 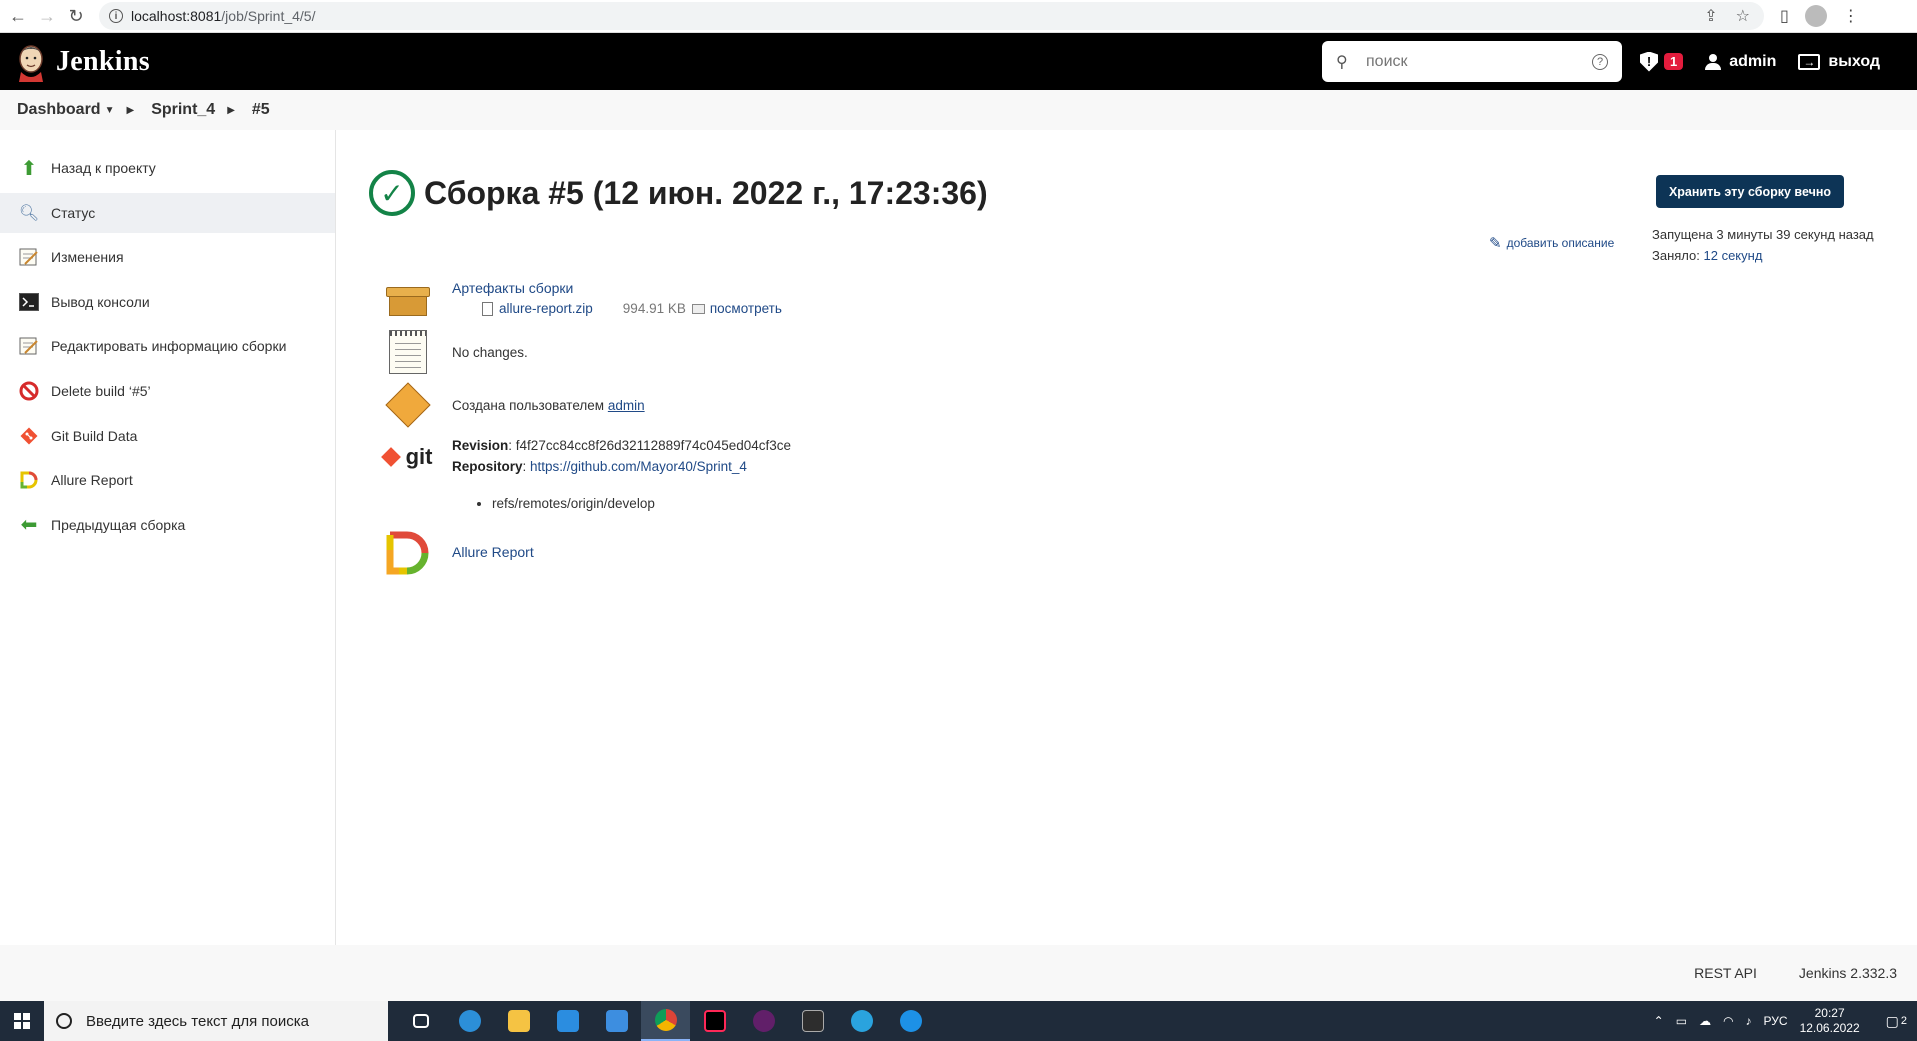 What do you see at coordinates (1784, 16) in the screenshot?
I see `side-panel-icon: ▯` at bounding box center [1784, 16].